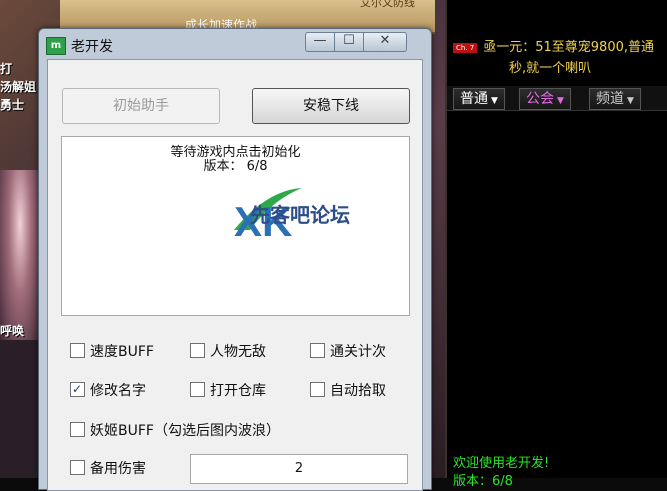  Describe the element at coordinates (238, 391) in the screenshot. I see `option-label: 打开仓库` at that location.